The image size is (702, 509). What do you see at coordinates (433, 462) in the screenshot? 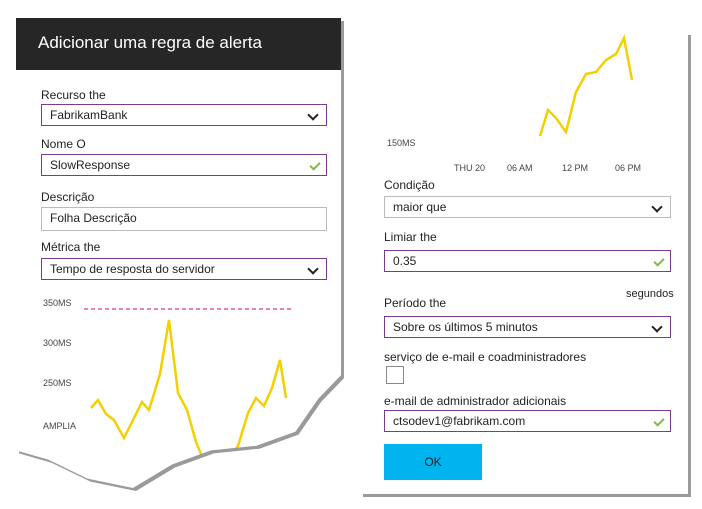
I see `ok-button: OK` at bounding box center [433, 462].